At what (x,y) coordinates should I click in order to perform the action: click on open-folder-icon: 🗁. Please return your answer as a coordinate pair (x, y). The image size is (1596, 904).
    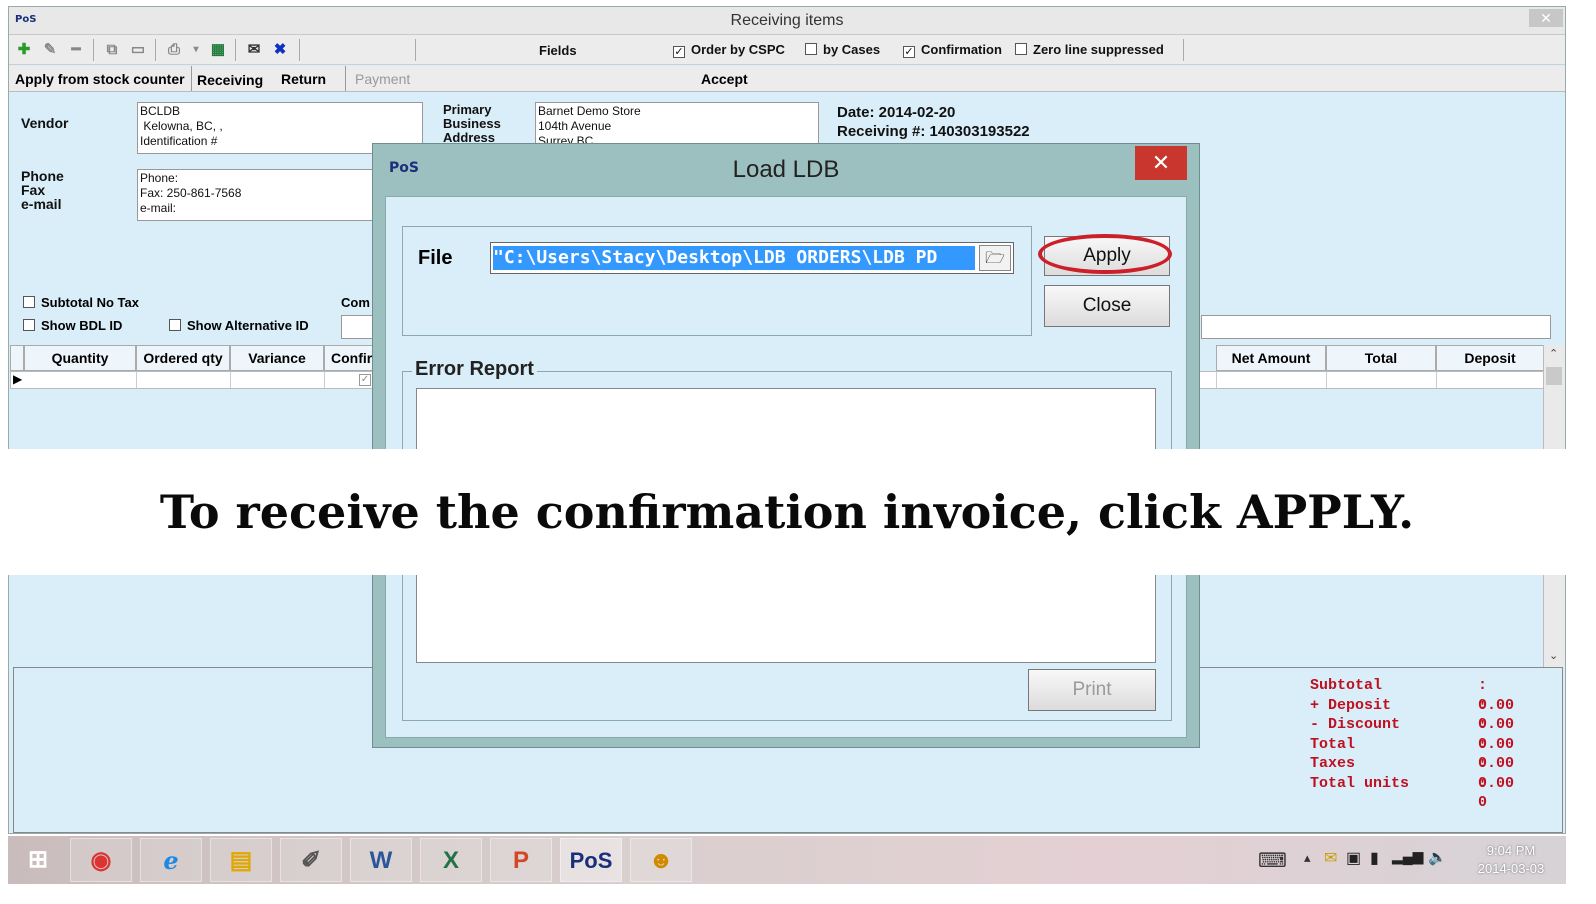
    Looking at the image, I should click on (995, 258).